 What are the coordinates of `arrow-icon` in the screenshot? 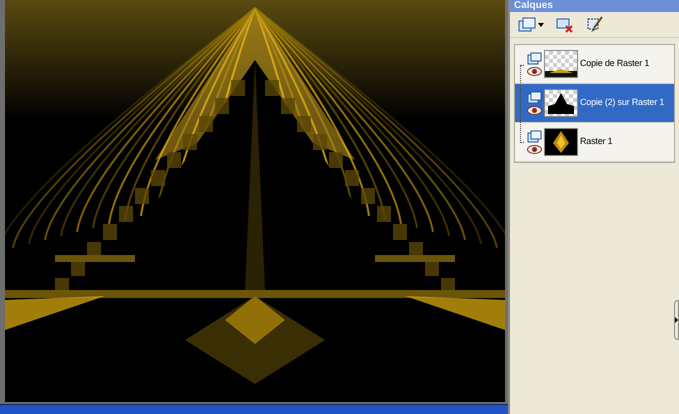 It's located at (676, 320).